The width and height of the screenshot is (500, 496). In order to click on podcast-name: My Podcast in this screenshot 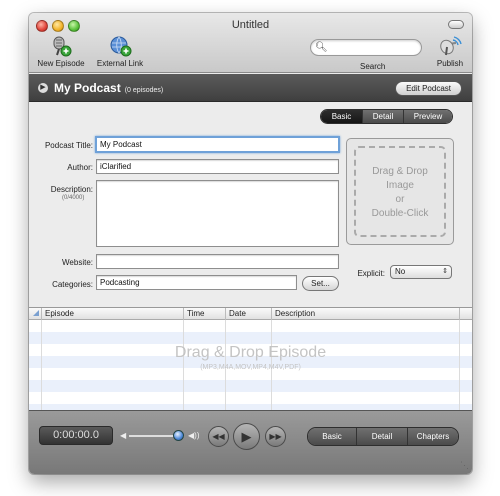, I will do `click(87, 88)`.